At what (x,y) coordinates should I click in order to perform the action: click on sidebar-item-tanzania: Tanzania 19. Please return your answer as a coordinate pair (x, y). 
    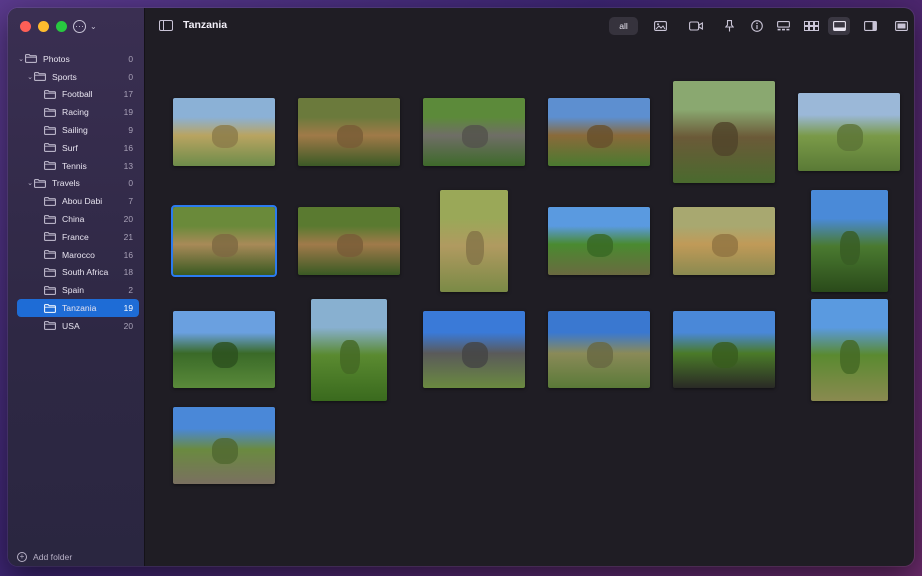
    Looking at the image, I should click on (78, 308).